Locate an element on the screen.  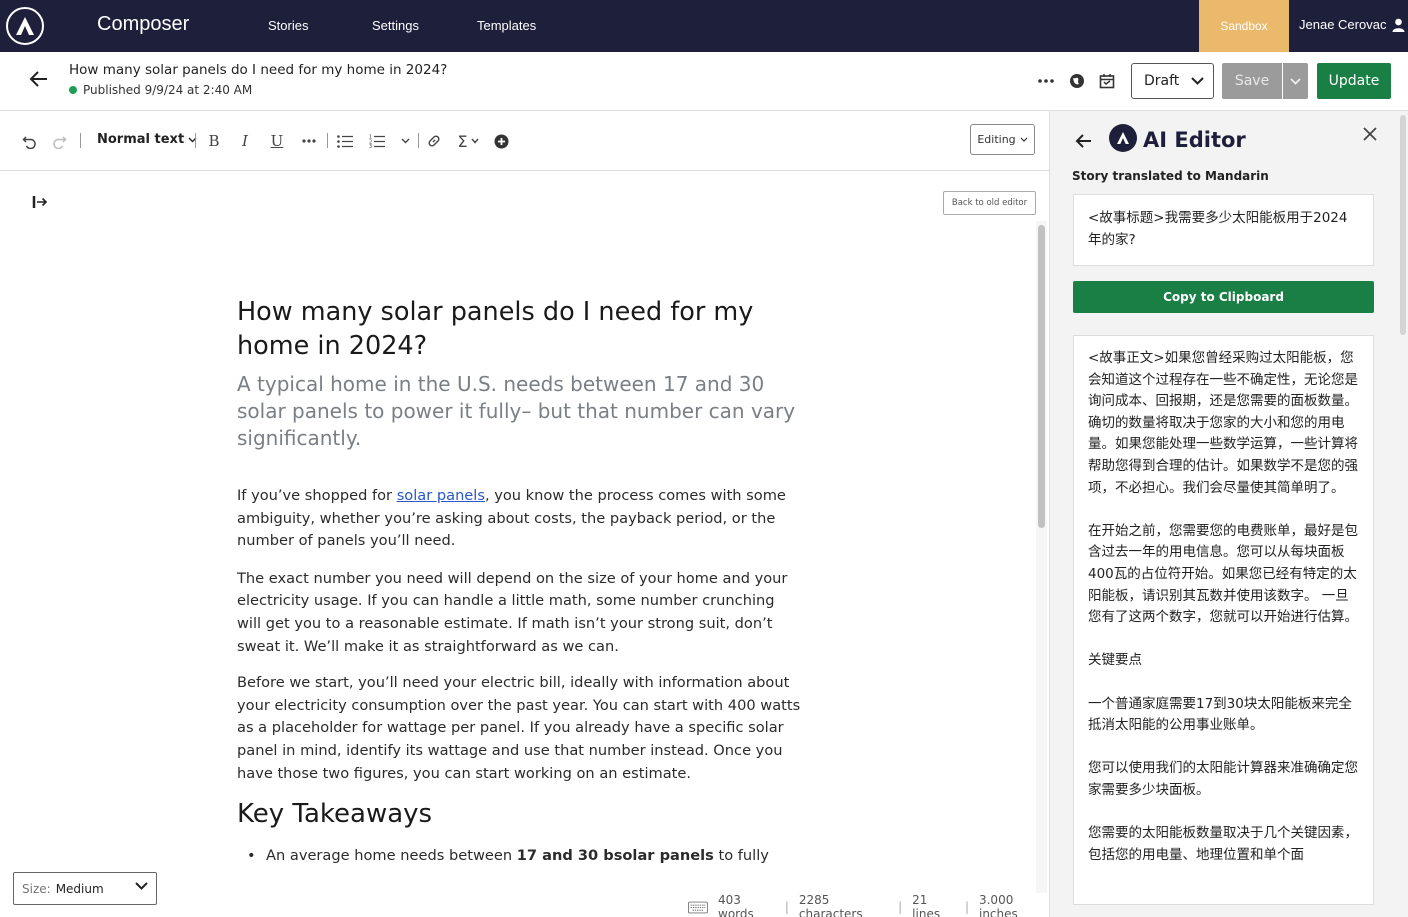
list-item-bold: 17 and 30 bsolar panels is located at coordinates (615, 856).